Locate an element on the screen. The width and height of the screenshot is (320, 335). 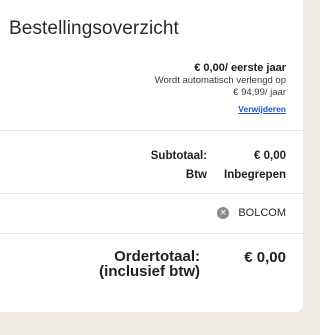
order-total-value: € 0,00 is located at coordinates (265, 257).